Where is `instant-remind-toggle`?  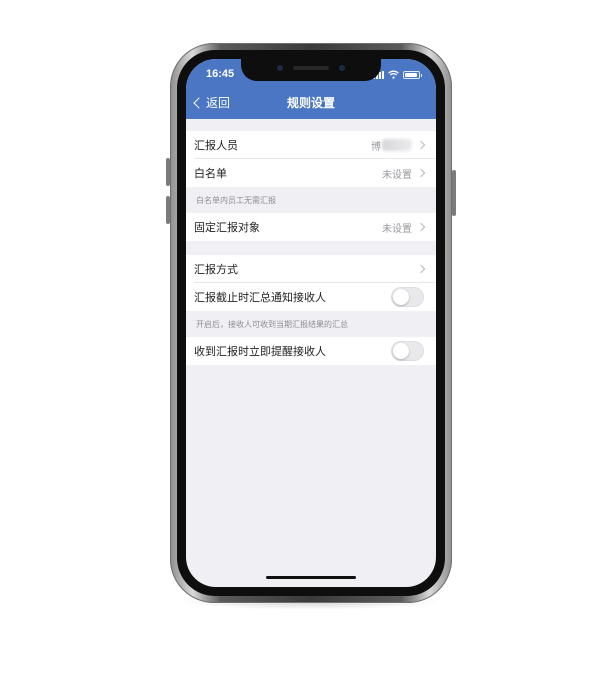
instant-remind-toggle is located at coordinates (407, 351).